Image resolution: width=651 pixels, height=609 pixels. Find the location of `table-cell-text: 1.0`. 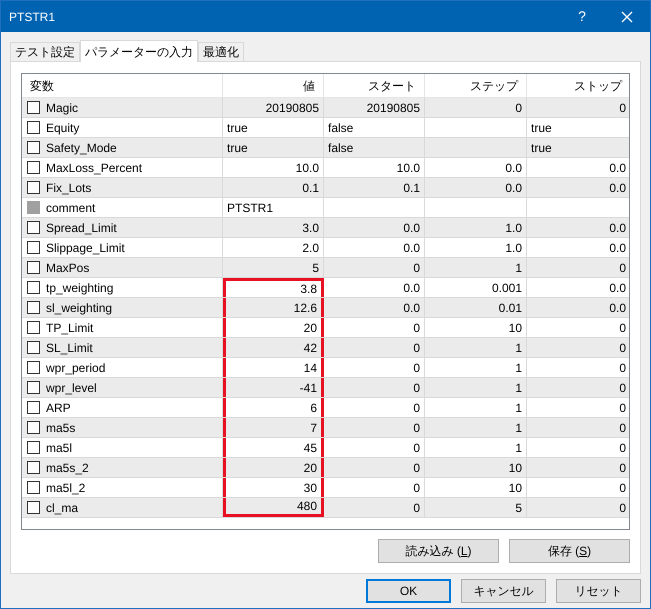

table-cell-text: 1.0 is located at coordinates (513, 248).